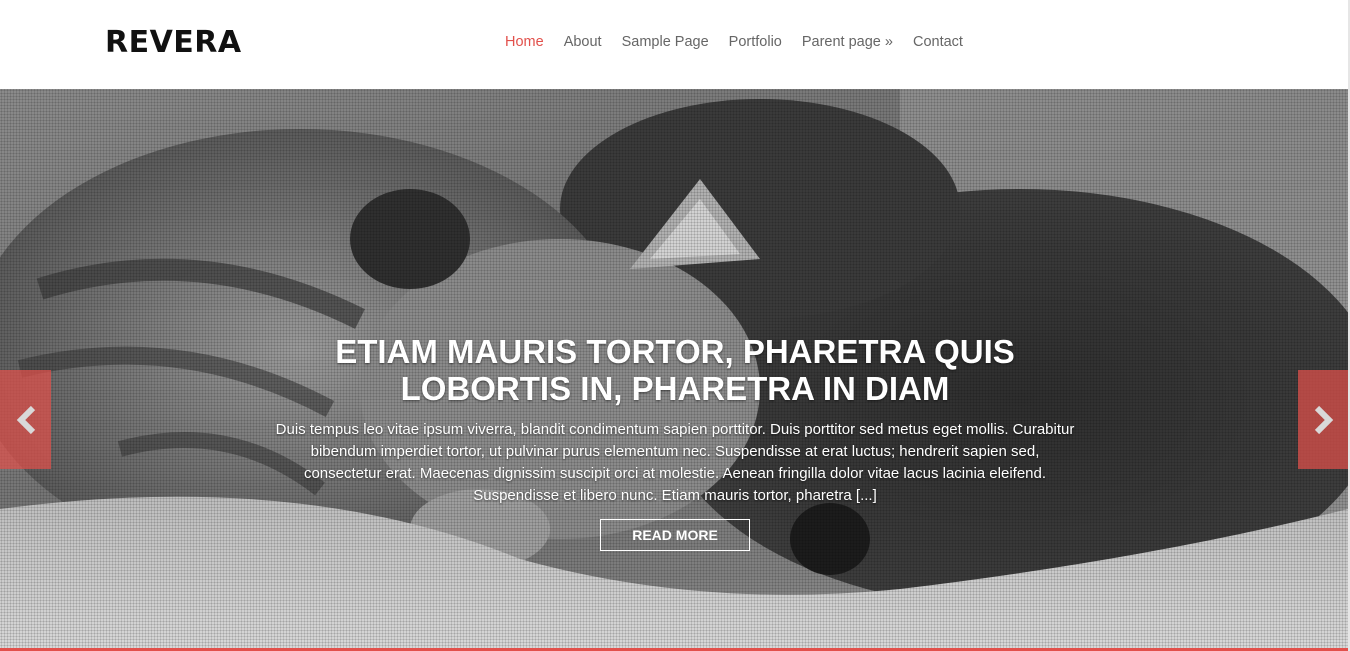  I want to click on site-logo: REVERA, so click(173, 42).